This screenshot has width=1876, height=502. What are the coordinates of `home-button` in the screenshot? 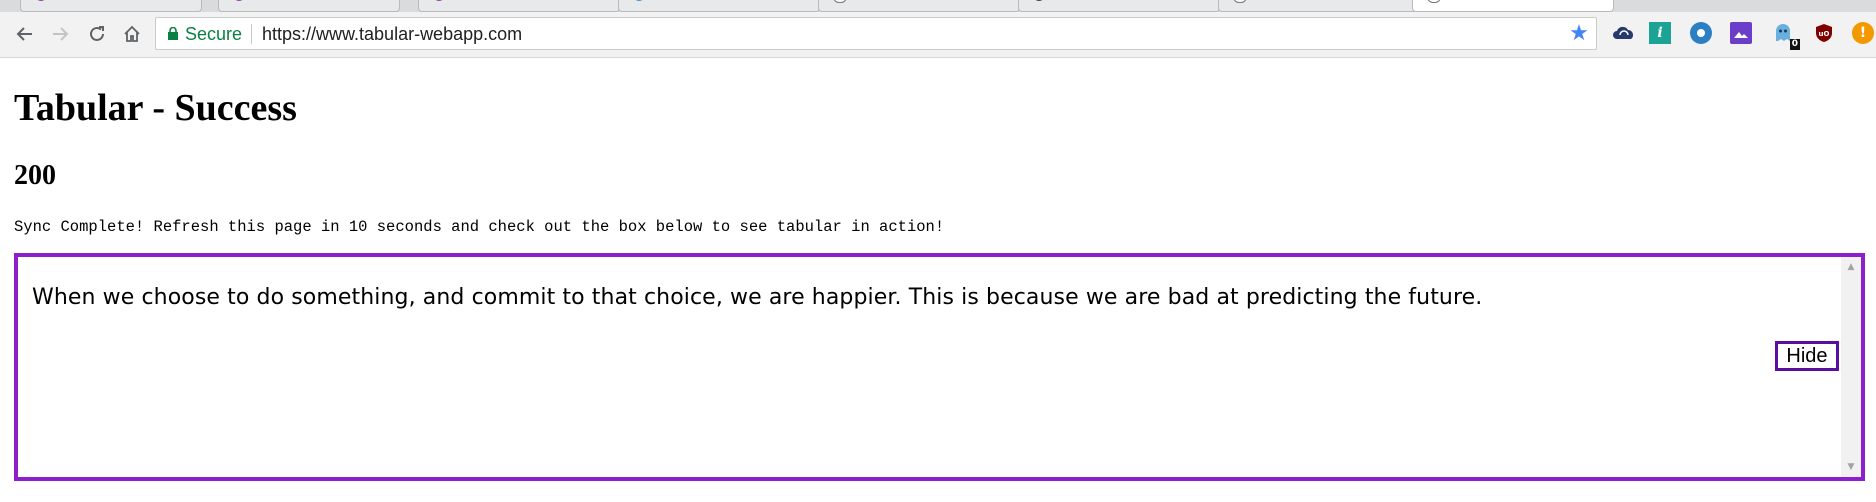 It's located at (132, 34).